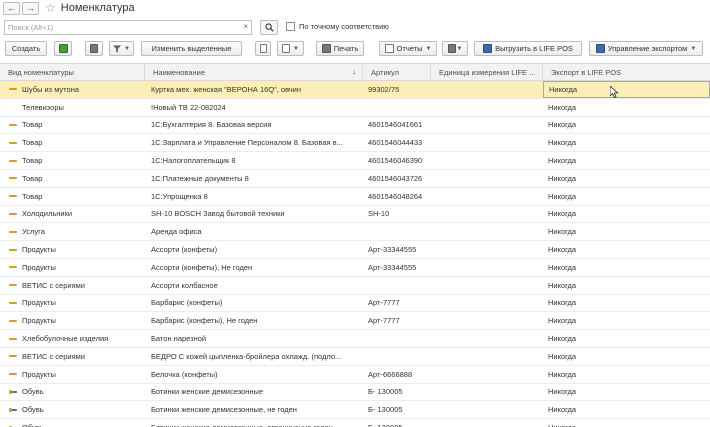  What do you see at coordinates (286, 48) in the screenshot?
I see `structure-icon` at bounding box center [286, 48].